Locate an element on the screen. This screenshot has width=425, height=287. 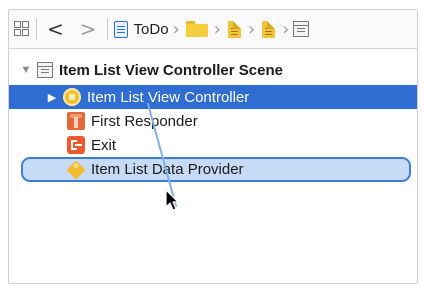
outline-item-label: First Responder is located at coordinates (144, 121).